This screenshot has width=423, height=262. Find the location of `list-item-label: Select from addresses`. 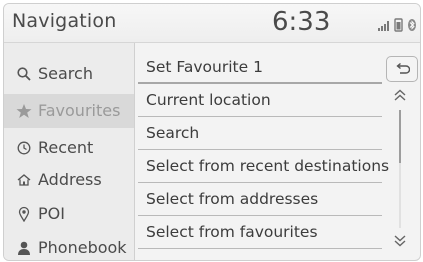

list-item-label: Select from addresses is located at coordinates (232, 199).